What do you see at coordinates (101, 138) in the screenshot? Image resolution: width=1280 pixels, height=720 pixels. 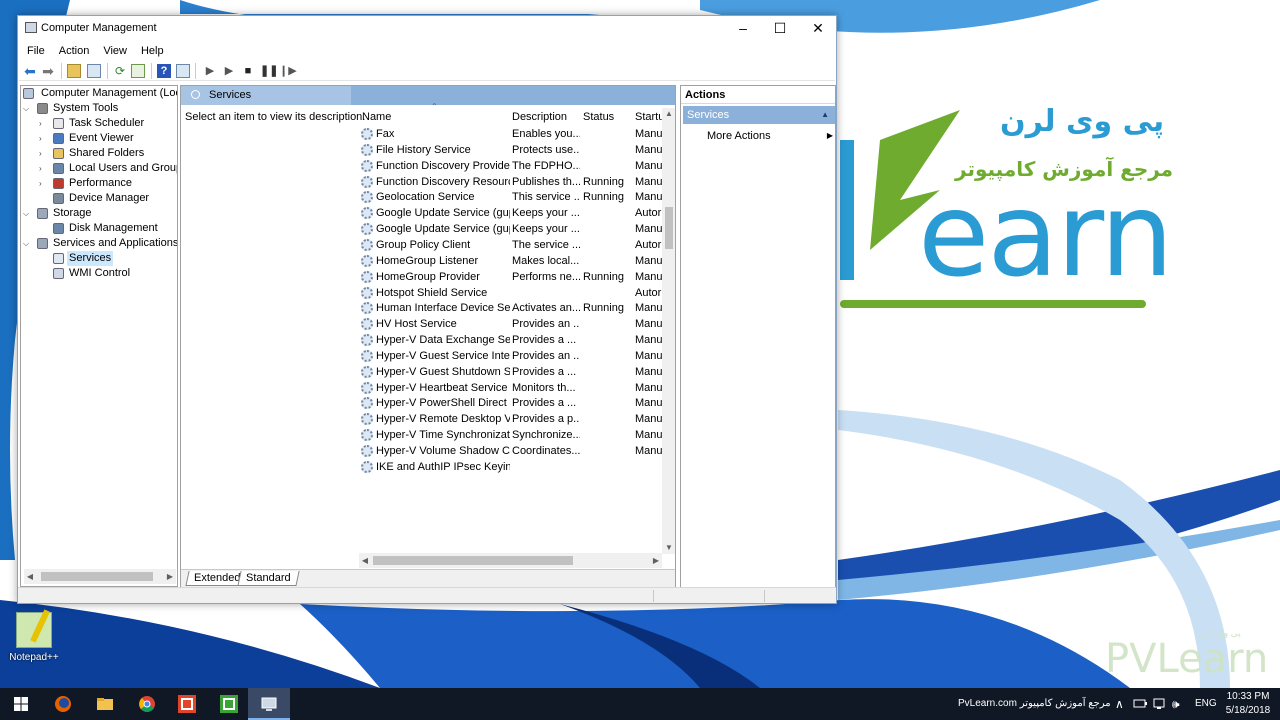 I see `tree-item-label: Event Viewer` at bounding box center [101, 138].